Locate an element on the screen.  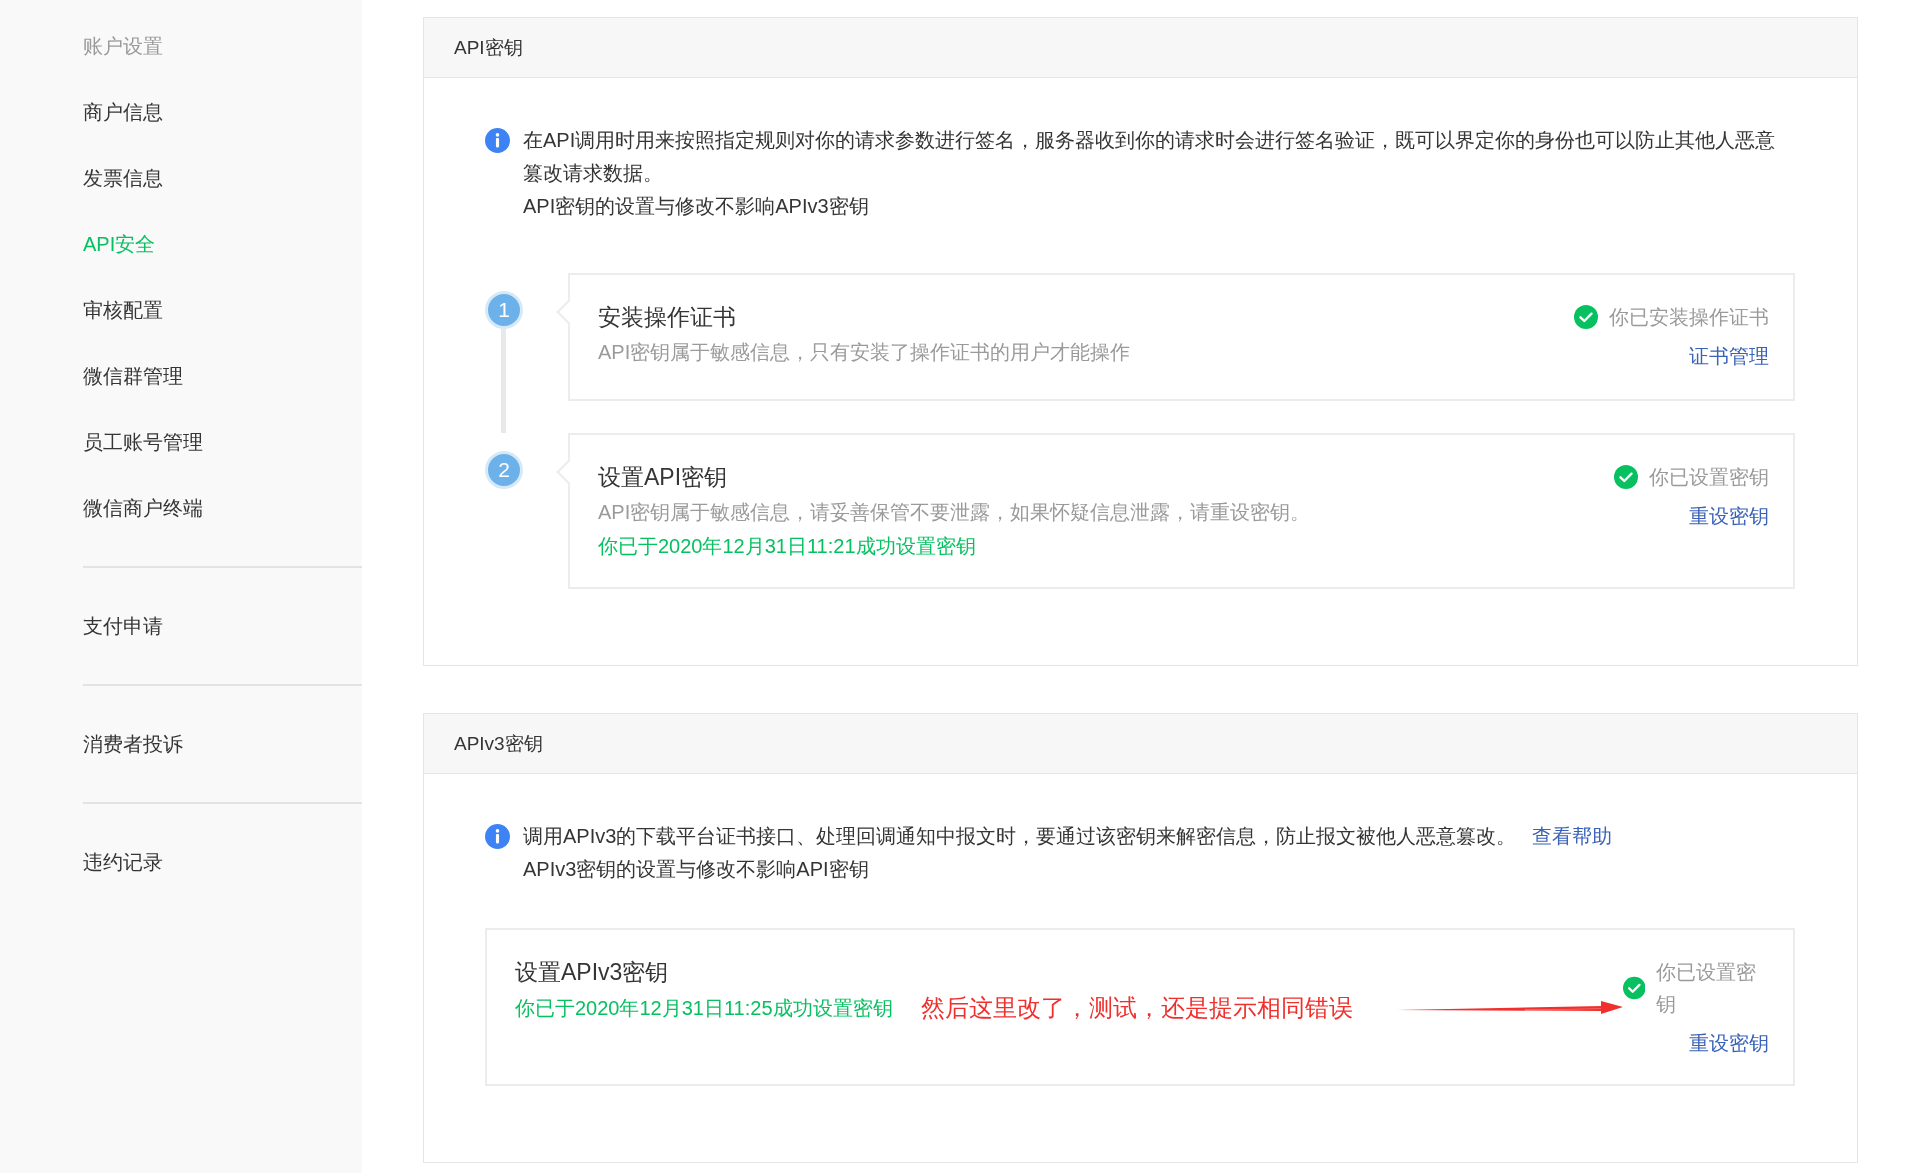
sidebar-item: 消费者投诉 is located at coordinates (133, 744).